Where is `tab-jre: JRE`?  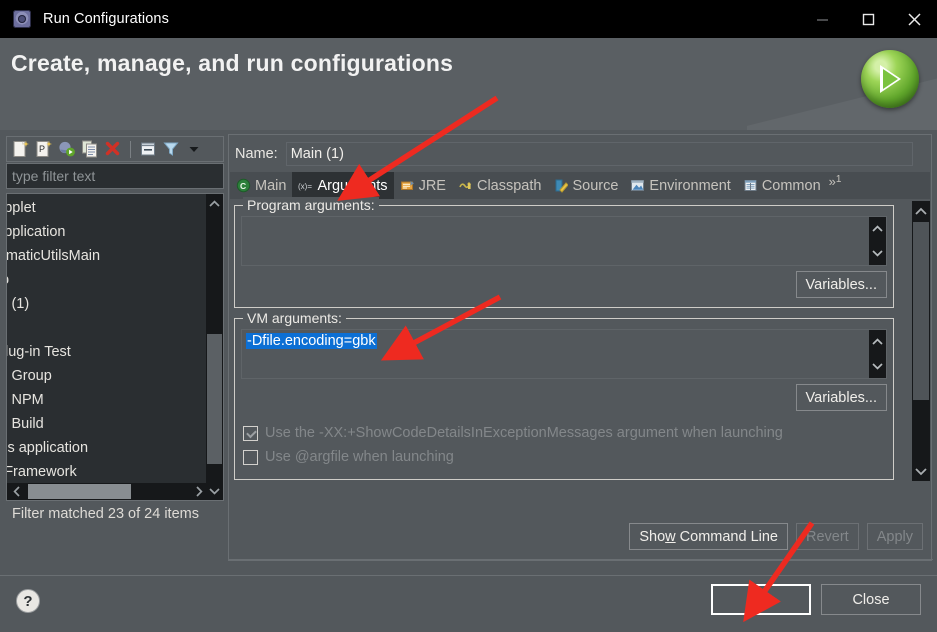
tab-jre: JRE is located at coordinates (423, 185).